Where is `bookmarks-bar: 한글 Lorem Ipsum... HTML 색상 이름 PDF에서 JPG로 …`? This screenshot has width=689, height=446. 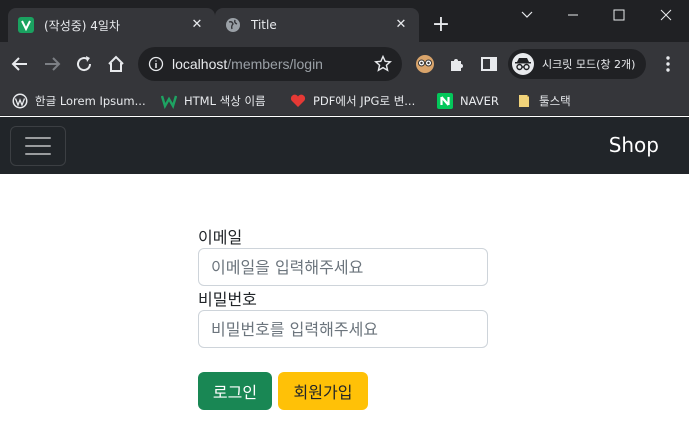 bookmarks-bar: 한글 Lorem Ipsum... HTML 색상 이름 PDF에서 JPG로 … is located at coordinates (344, 101).